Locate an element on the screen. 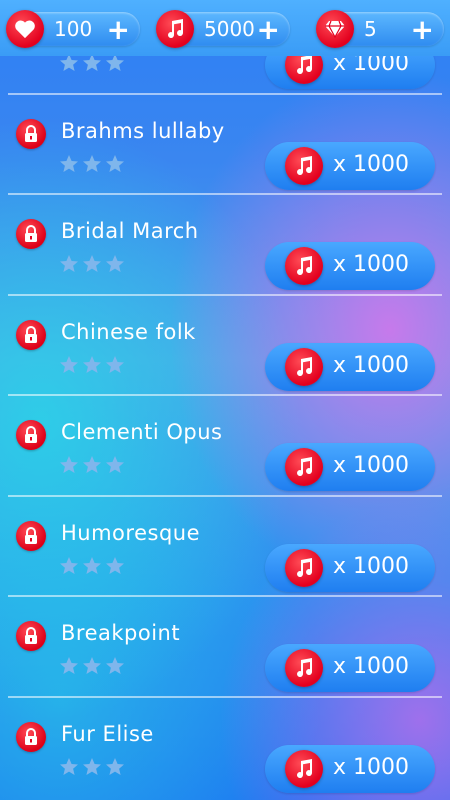 The width and height of the screenshot is (450, 800). lives-value: 100 is located at coordinates (73, 29).